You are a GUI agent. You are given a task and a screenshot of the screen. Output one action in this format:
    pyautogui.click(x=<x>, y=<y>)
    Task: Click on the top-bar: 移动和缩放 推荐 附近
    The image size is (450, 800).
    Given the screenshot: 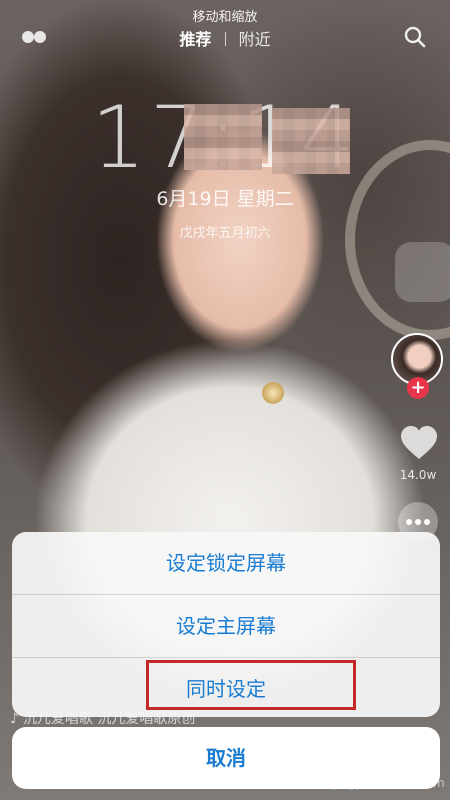 What is the action you would take?
    pyautogui.click(x=225, y=30)
    